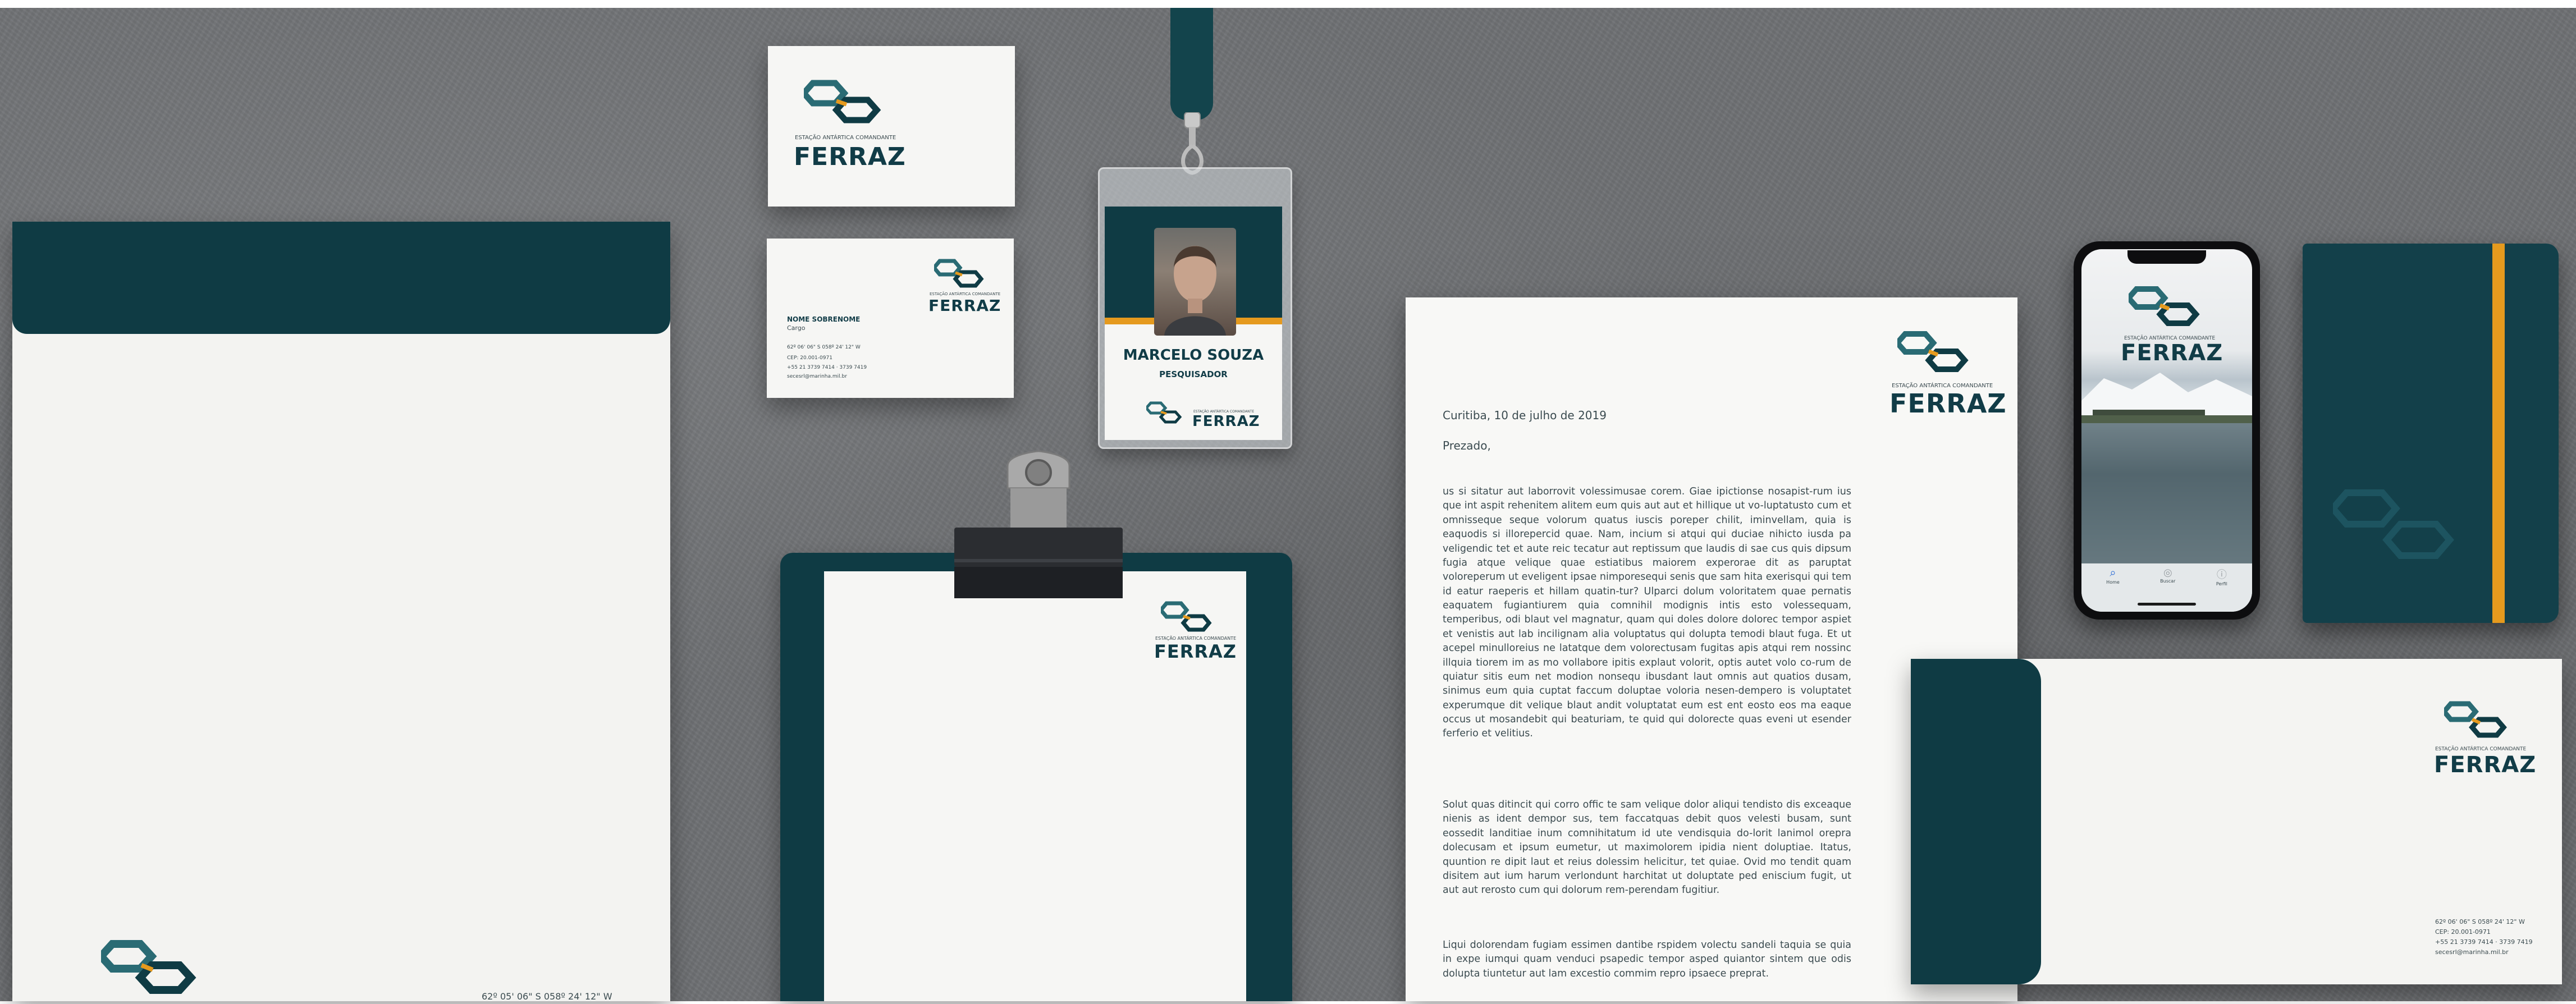 Image resolution: width=2576 pixels, height=1004 pixels. I want to click on clipboard-wordmark: FERRAZ, so click(1195, 651).